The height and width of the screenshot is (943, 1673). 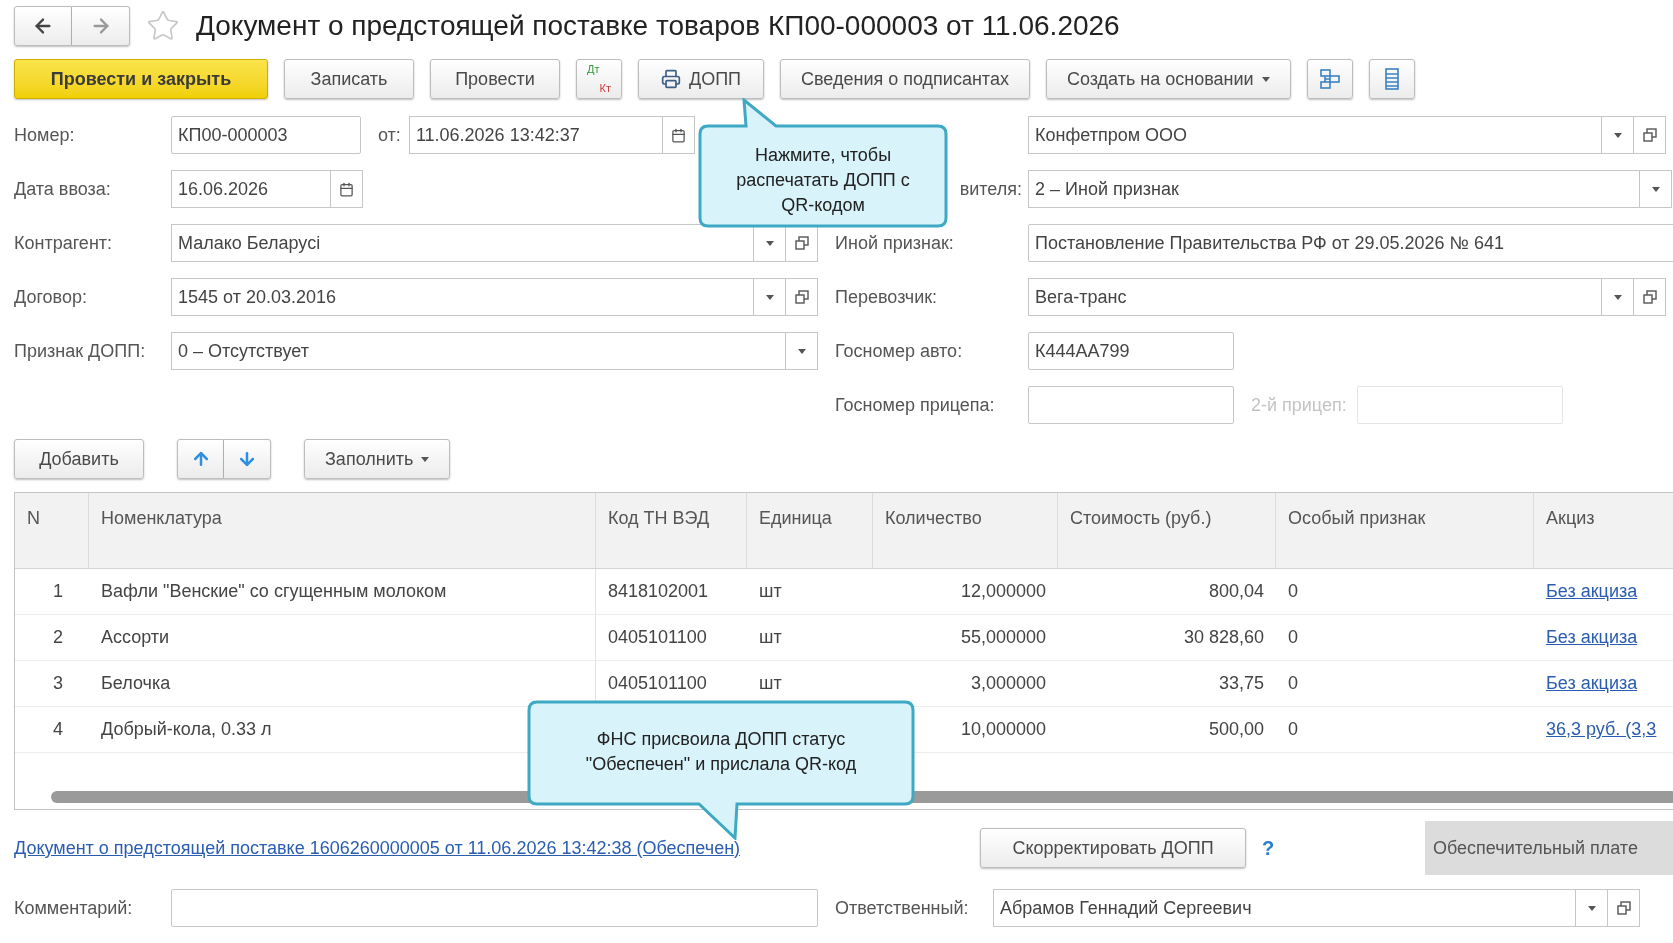 What do you see at coordinates (1008, 683) in the screenshot?
I see `table-cell-text: 3,000000` at bounding box center [1008, 683].